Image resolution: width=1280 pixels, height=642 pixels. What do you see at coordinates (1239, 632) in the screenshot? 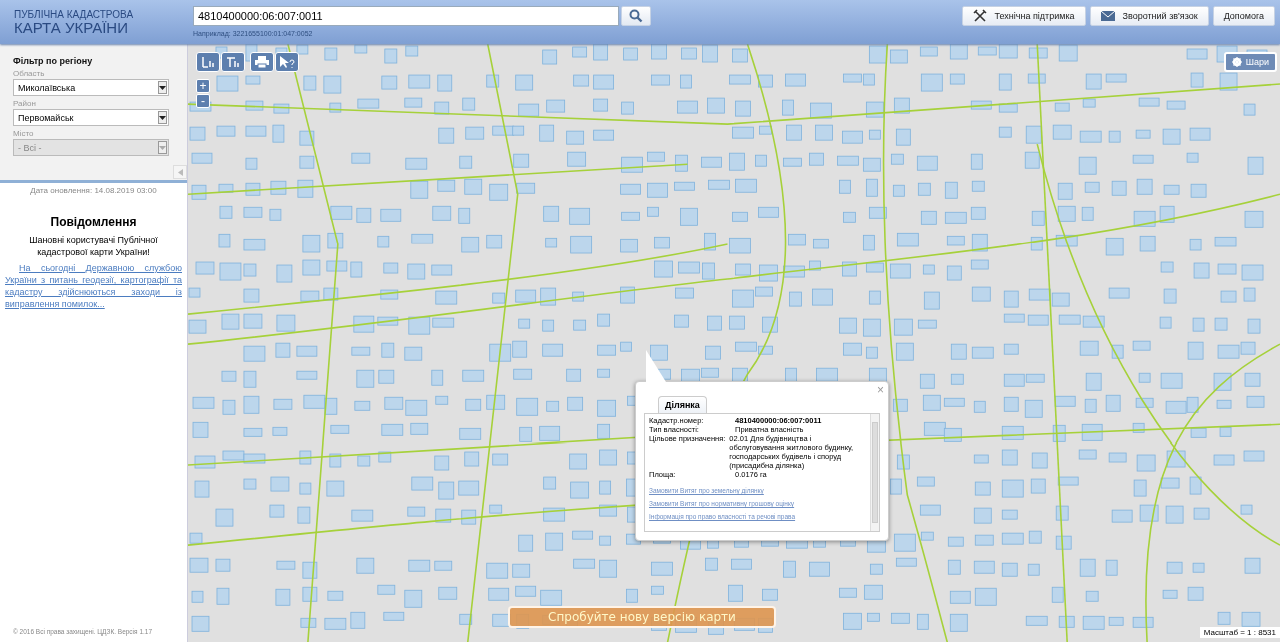
I see `scale-label: Масштаб = 1 : 8531` at bounding box center [1239, 632].